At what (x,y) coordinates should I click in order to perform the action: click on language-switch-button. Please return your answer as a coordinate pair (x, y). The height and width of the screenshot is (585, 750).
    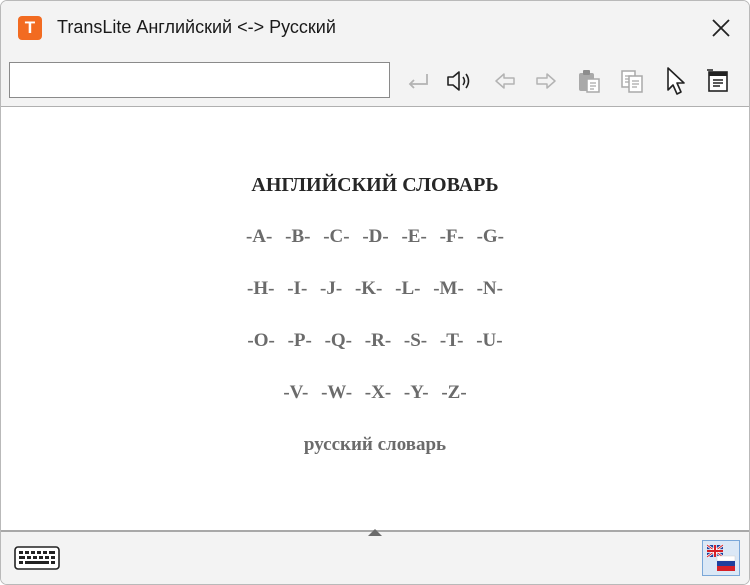
    Looking at the image, I should click on (721, 558).